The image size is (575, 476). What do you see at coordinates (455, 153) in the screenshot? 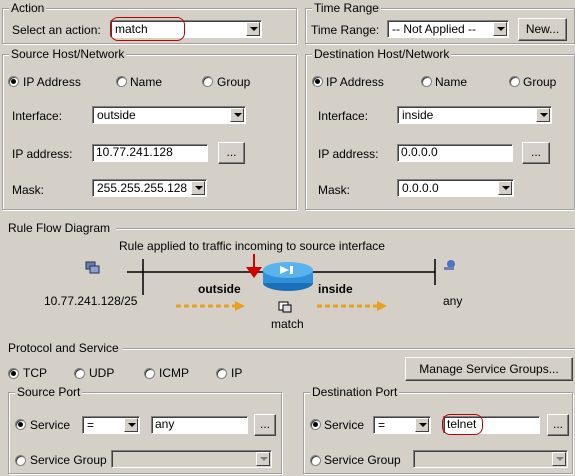
I see `destination-ip-input: 0.0.0.0` at bounding box center [455, 153].